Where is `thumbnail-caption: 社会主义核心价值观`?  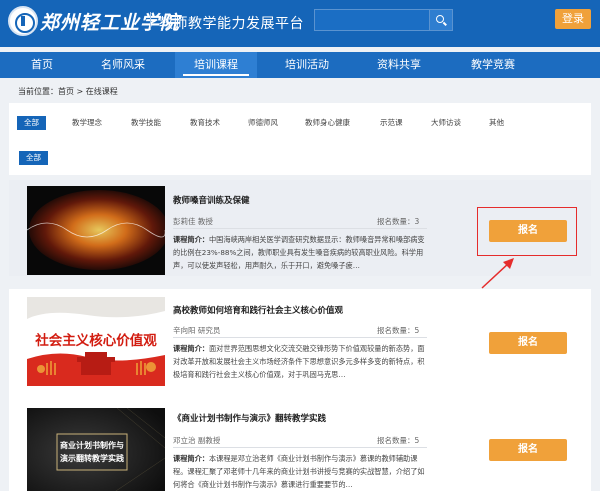
thumbnail-caption: 社会主义核心价值观 is located at coordinates (95, 340).